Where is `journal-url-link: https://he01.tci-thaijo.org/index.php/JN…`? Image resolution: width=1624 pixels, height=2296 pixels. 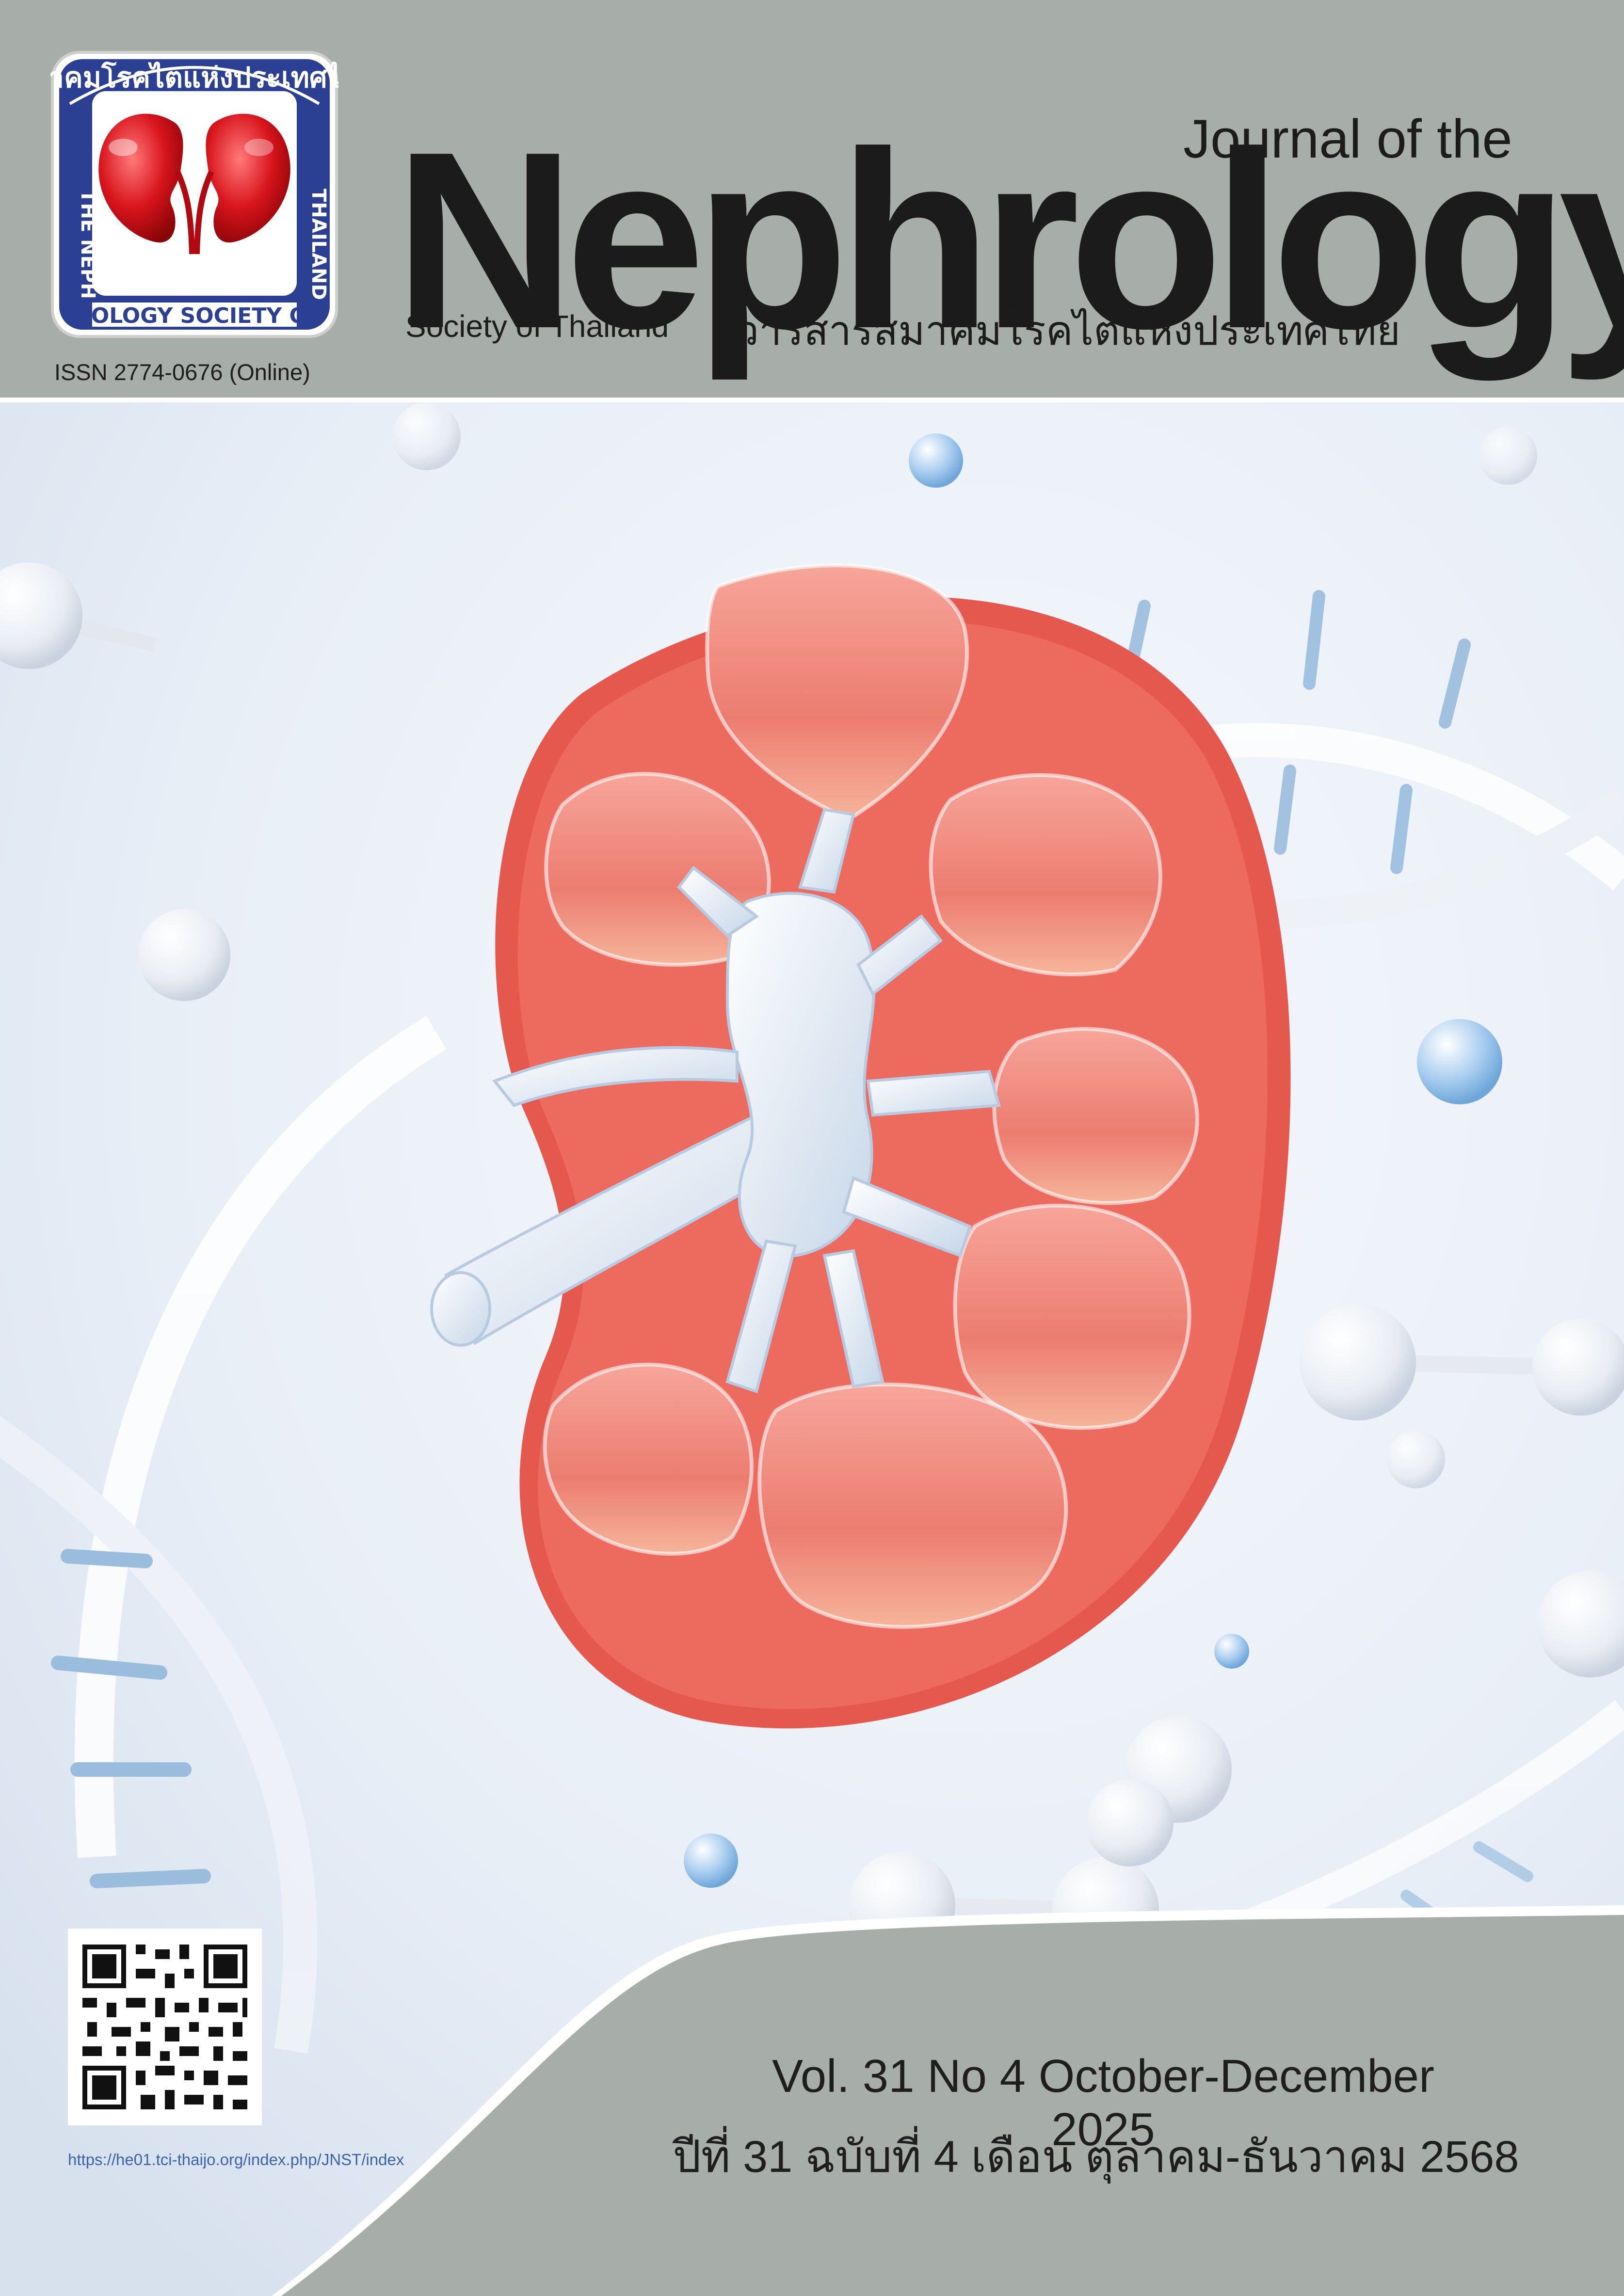
journal-url-link: https://he01.tci-thaijo.org/index.php/JN… is located at coordinates (236, 2160).